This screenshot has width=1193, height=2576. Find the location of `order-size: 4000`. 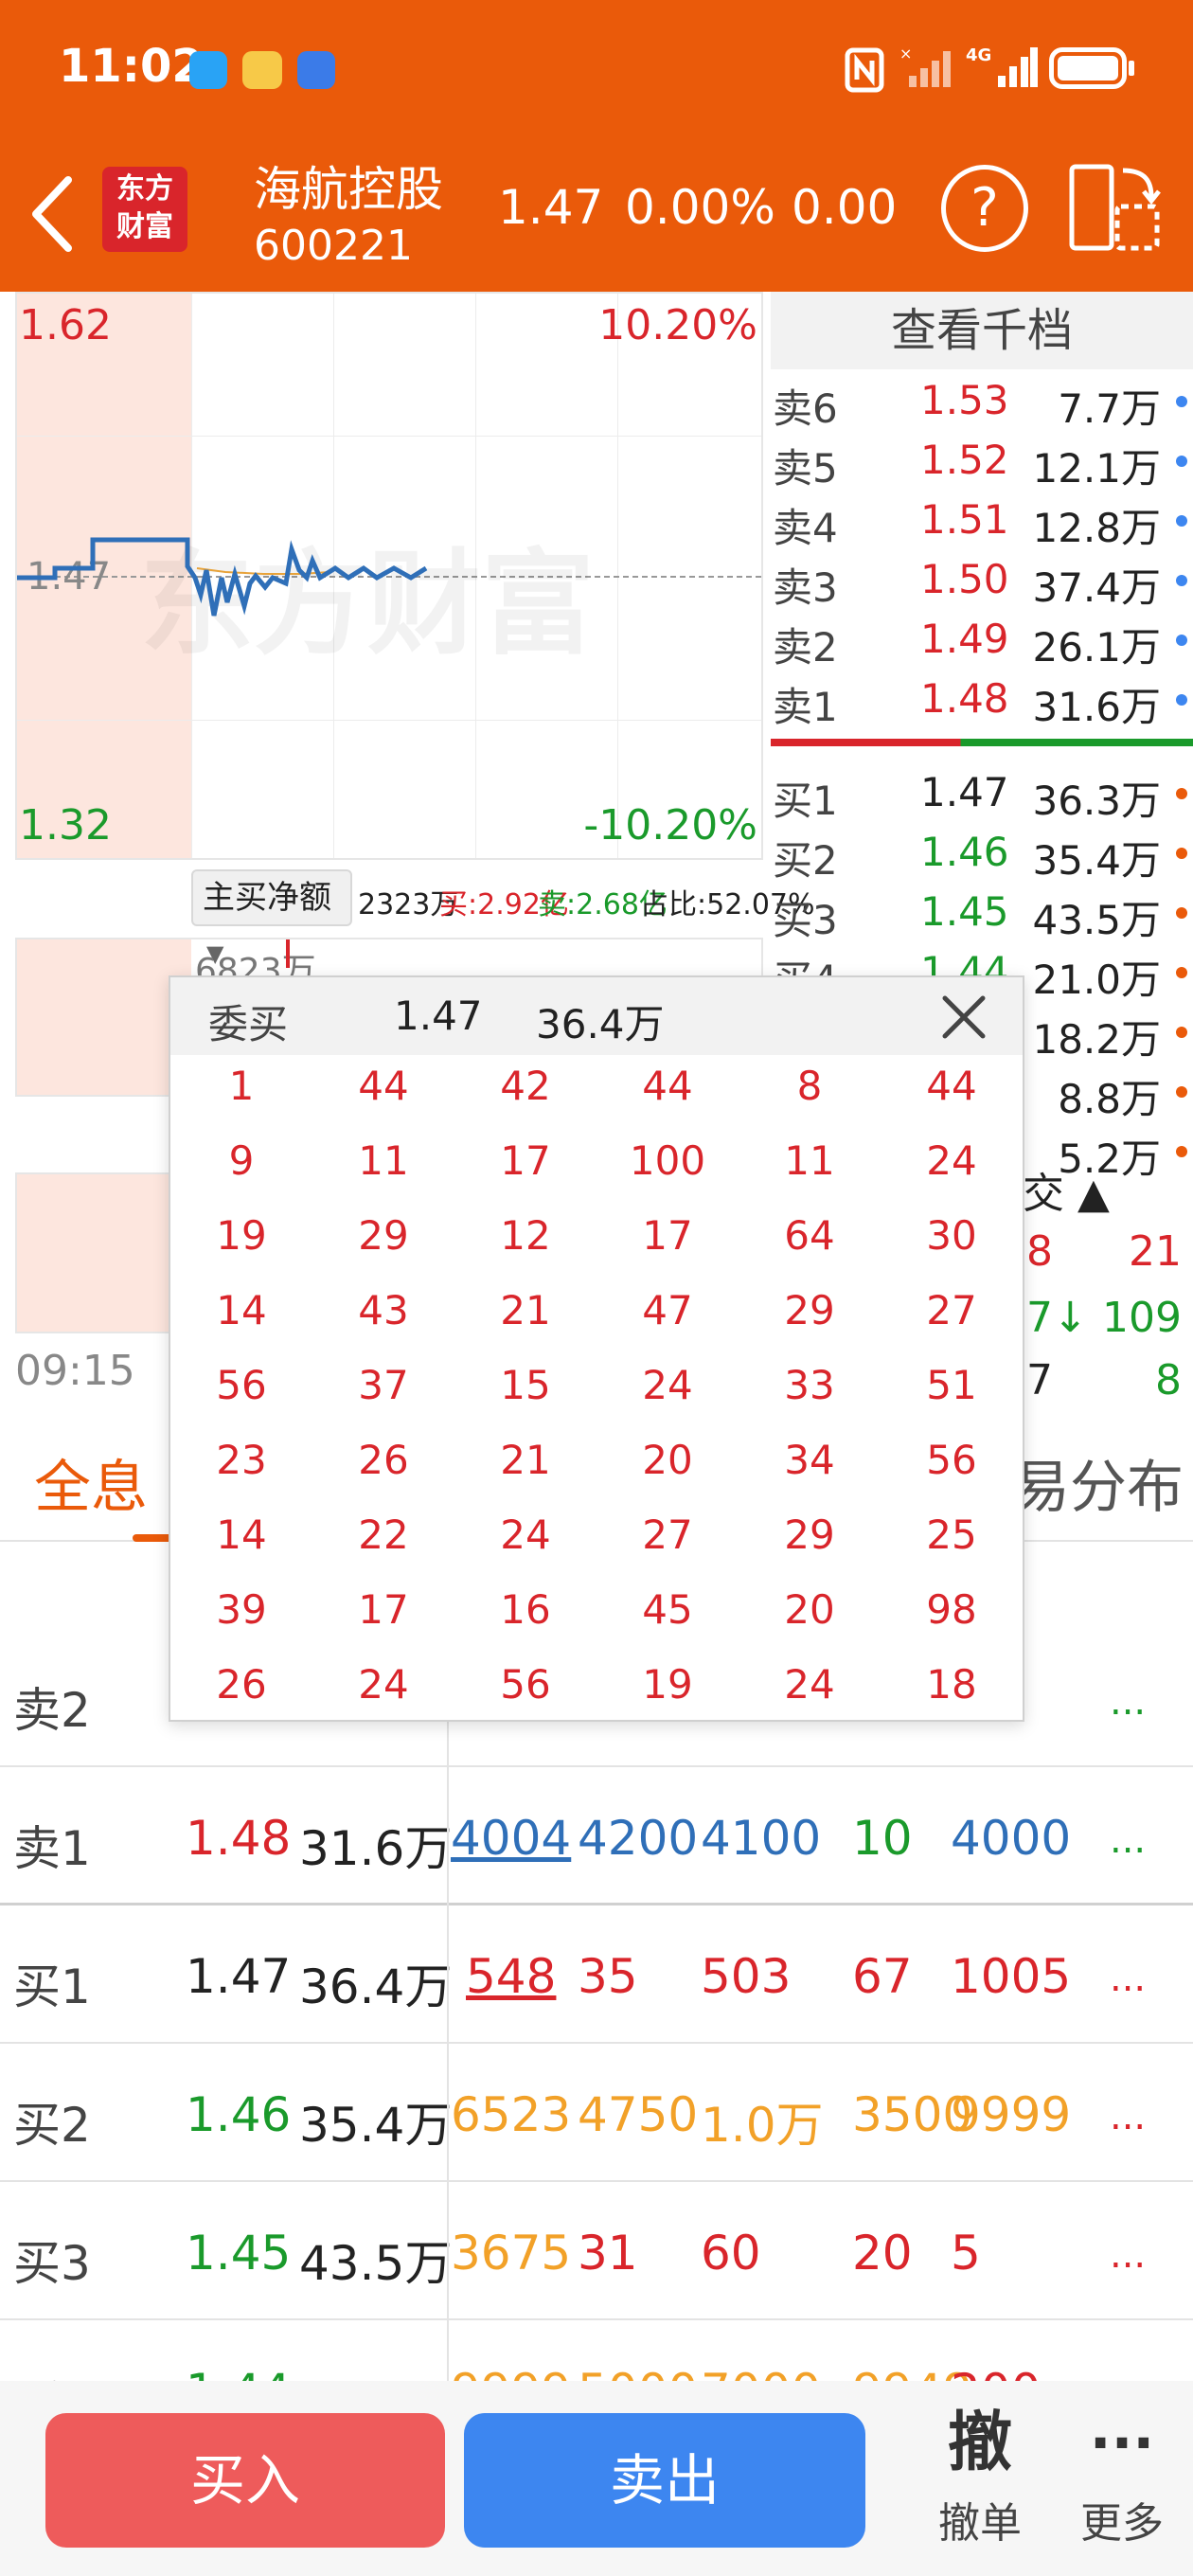

order-size: 4000 is located at coordinates (1011, 1838).